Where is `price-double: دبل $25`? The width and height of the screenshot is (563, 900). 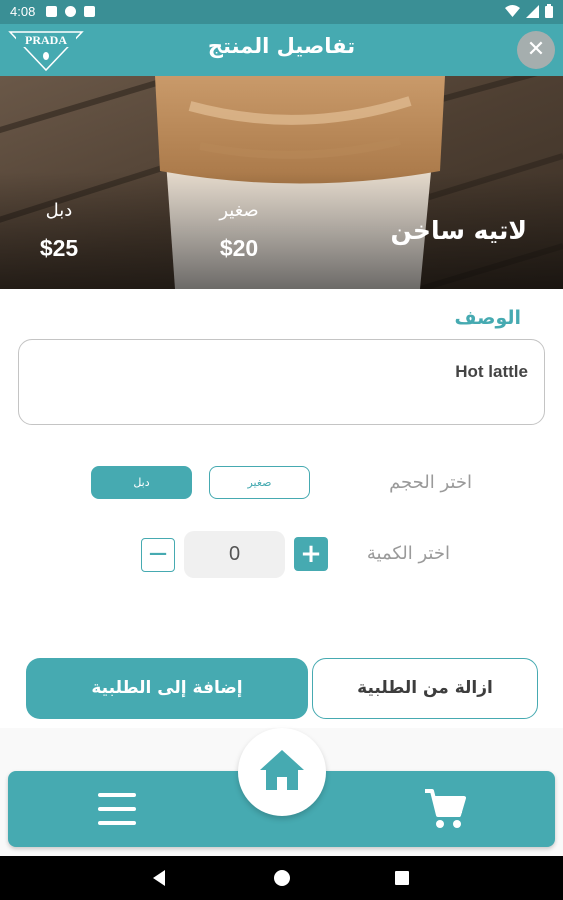
price-double: دبل $25 is located at coordinates (59, 231).